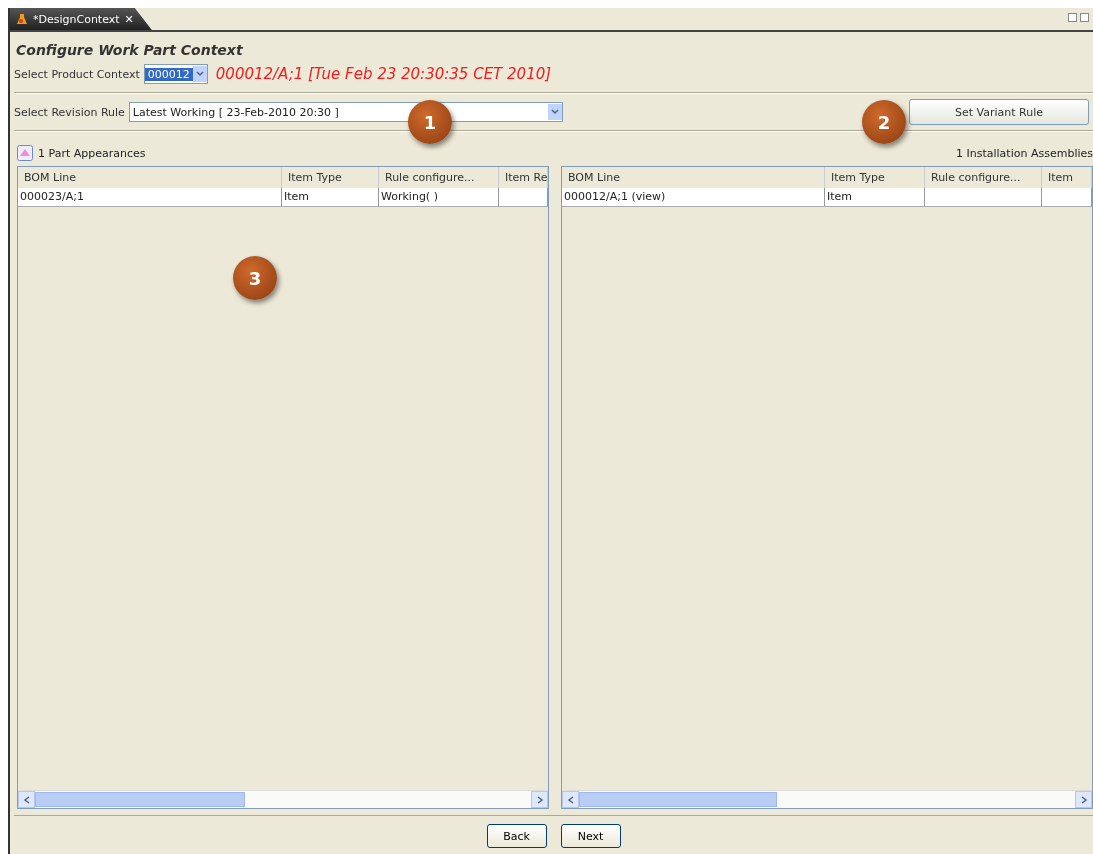 This screenshot has width=1093, height=854. Describe the element at coordinates (22, 19) in the screenshot. I see `flask-icon` at that location.